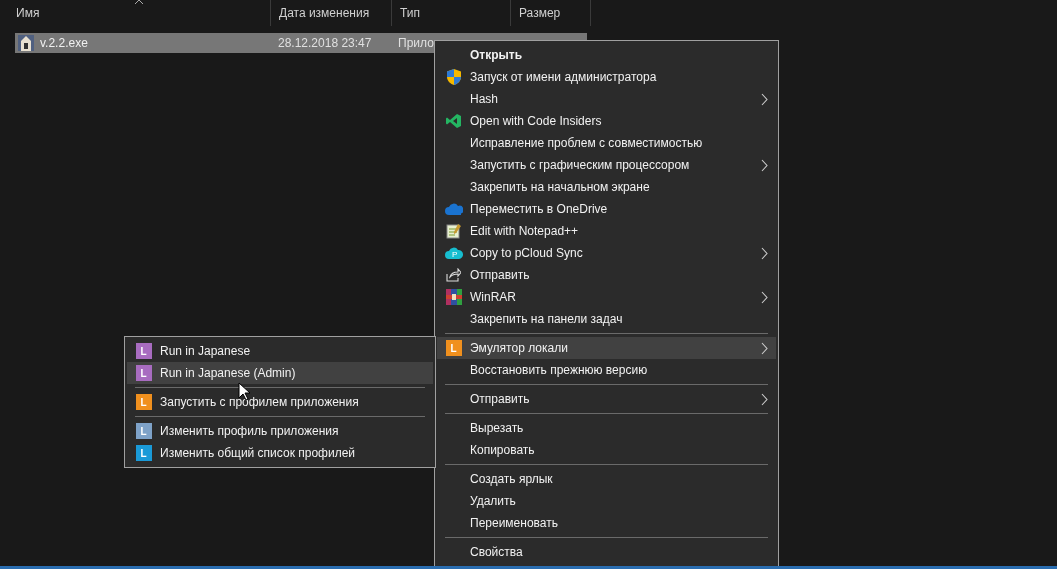 The width and height of the screenshot is (1057, 569). I want to click on menu-item: Запуск от имени администратора, so click(606, 77).